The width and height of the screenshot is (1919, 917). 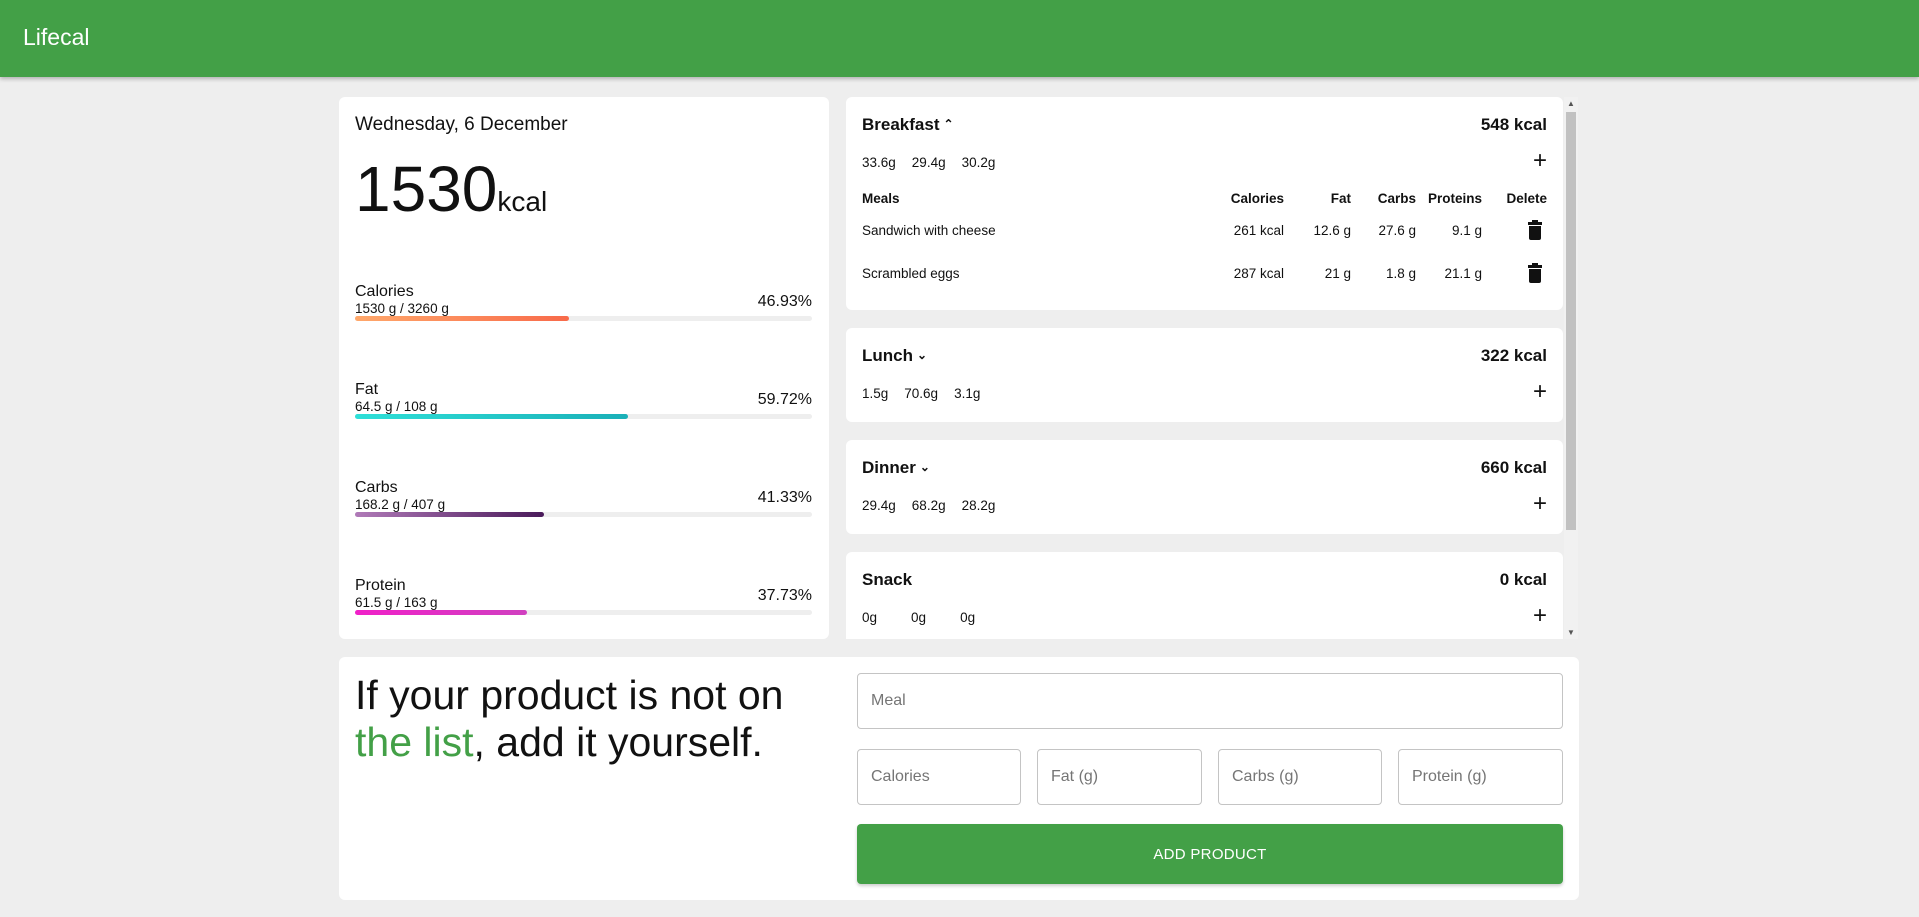 I want to click on calories-input, so click(x=939, y=777).